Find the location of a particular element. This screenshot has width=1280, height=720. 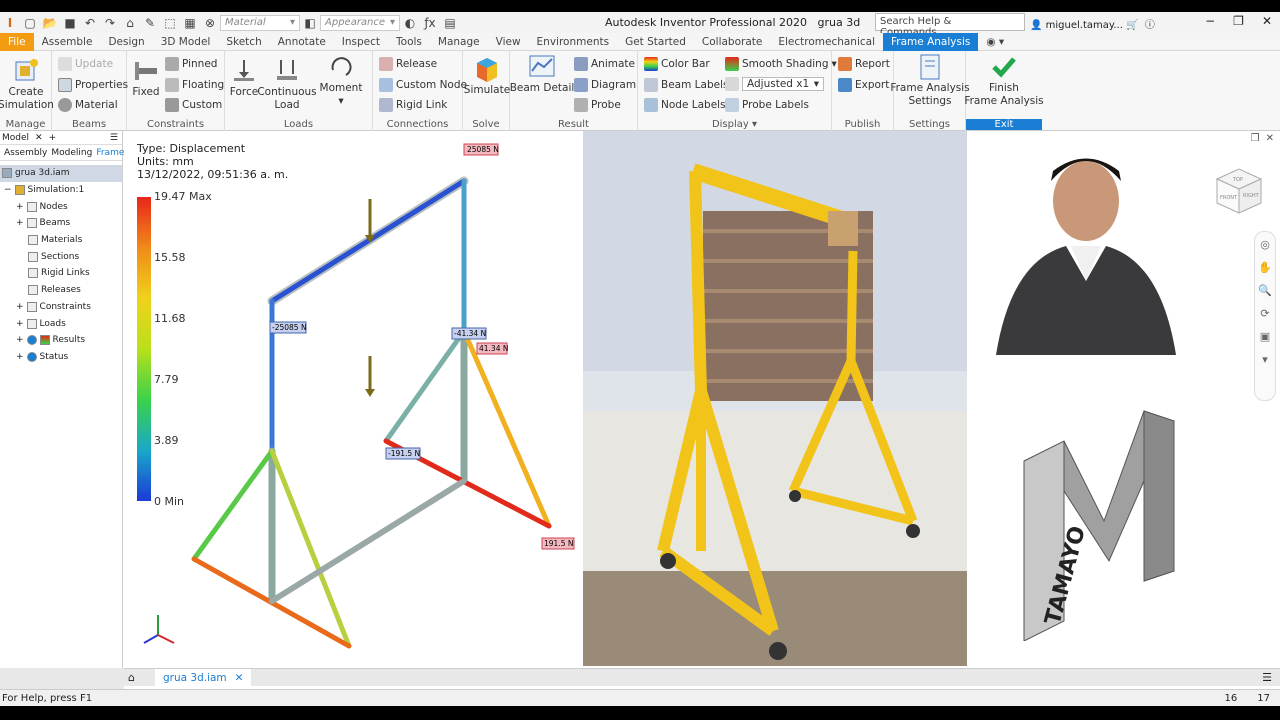

adjusted-field: Adjusted x1 ▾ is located at coordinates (783, 84).